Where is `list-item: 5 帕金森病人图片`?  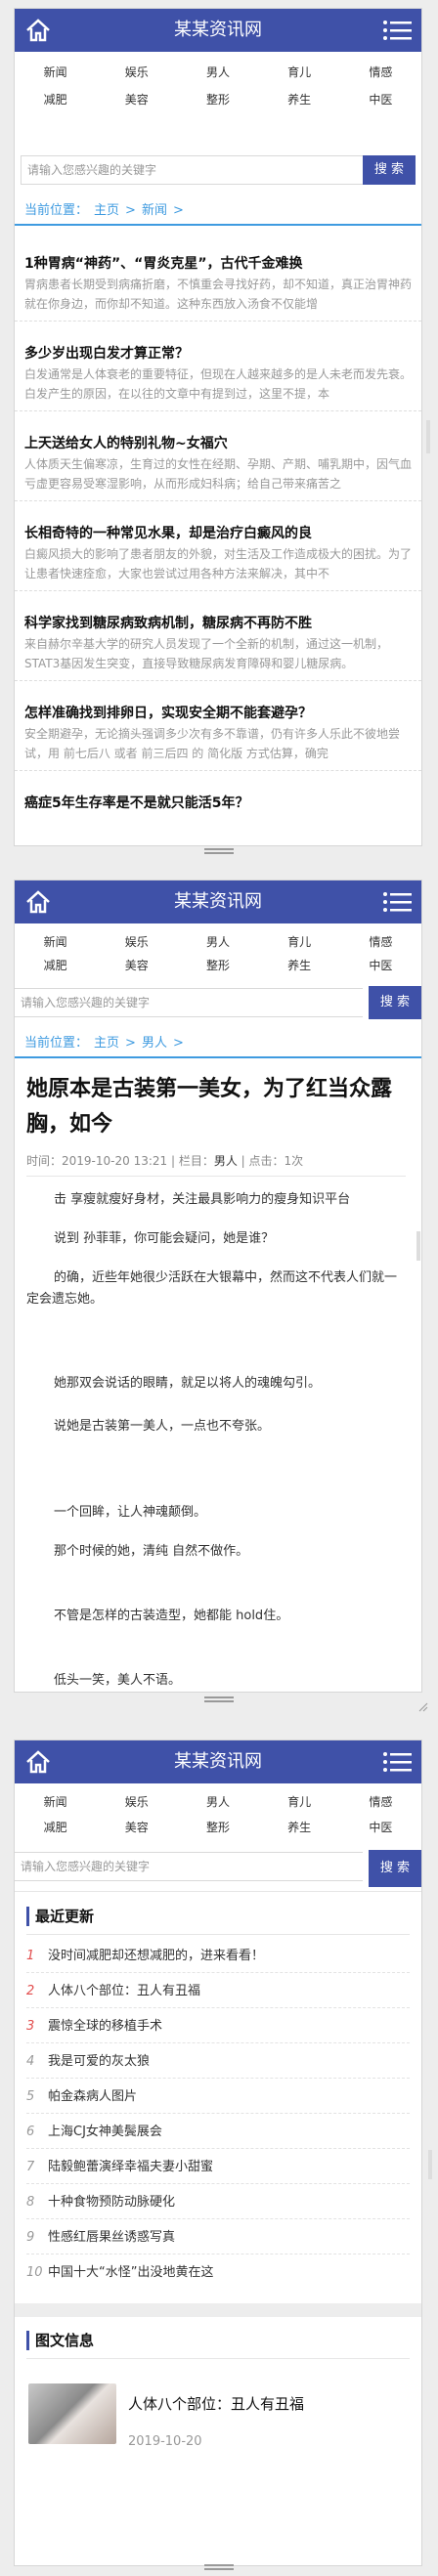 list-item: 5 帕金森病人图片 is located at coordinates (218, 2097).